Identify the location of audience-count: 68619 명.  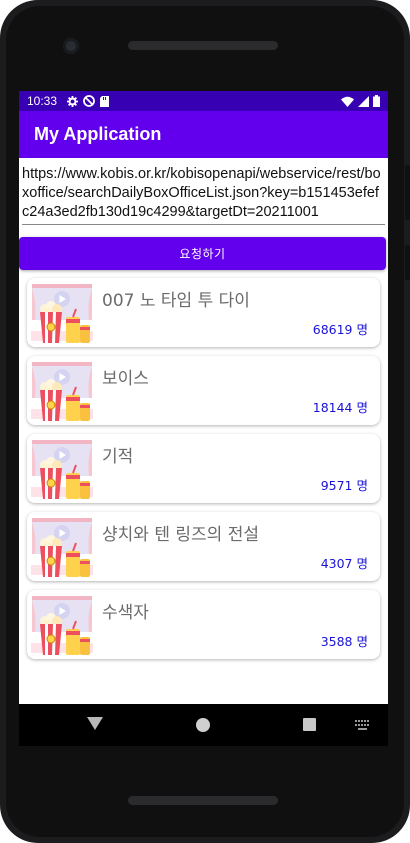
(340, 329).